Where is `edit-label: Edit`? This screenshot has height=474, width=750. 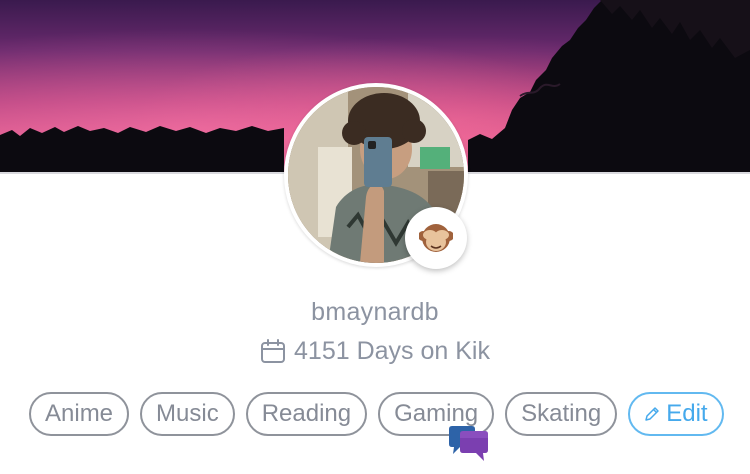 edit-label: Edit is located at coordinates (687, 413).